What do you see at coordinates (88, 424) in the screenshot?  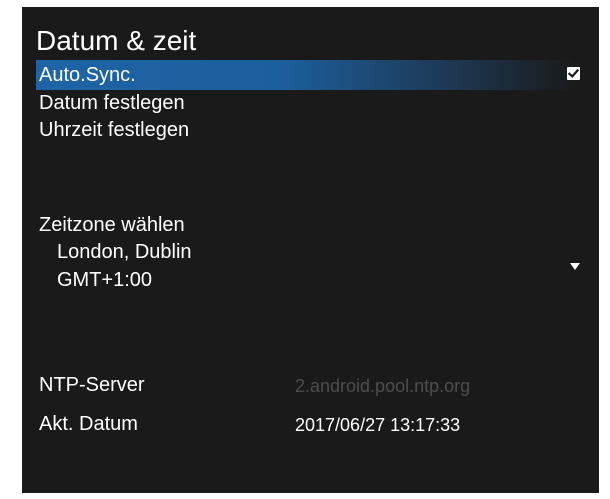 I see `current-date-label: Akt. Datum` at bounding box center [88, 424].